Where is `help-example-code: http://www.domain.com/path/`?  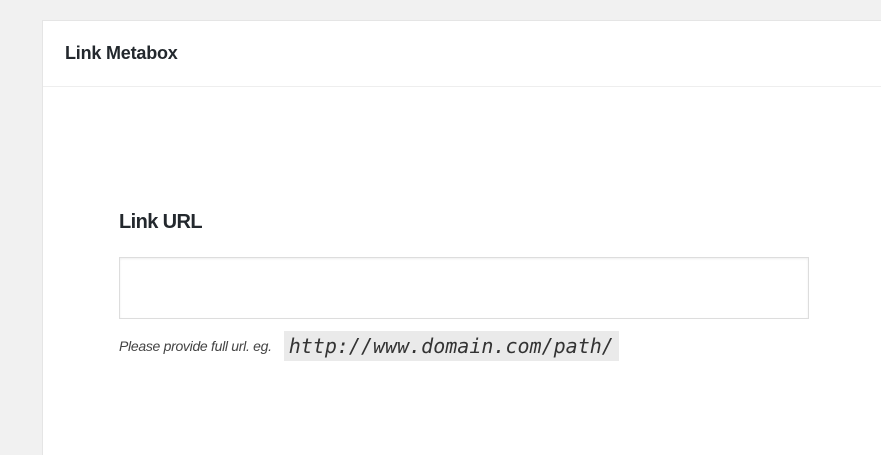
help-example-code: http://www.domain.com/path/ is located at coordinates (451, 346).